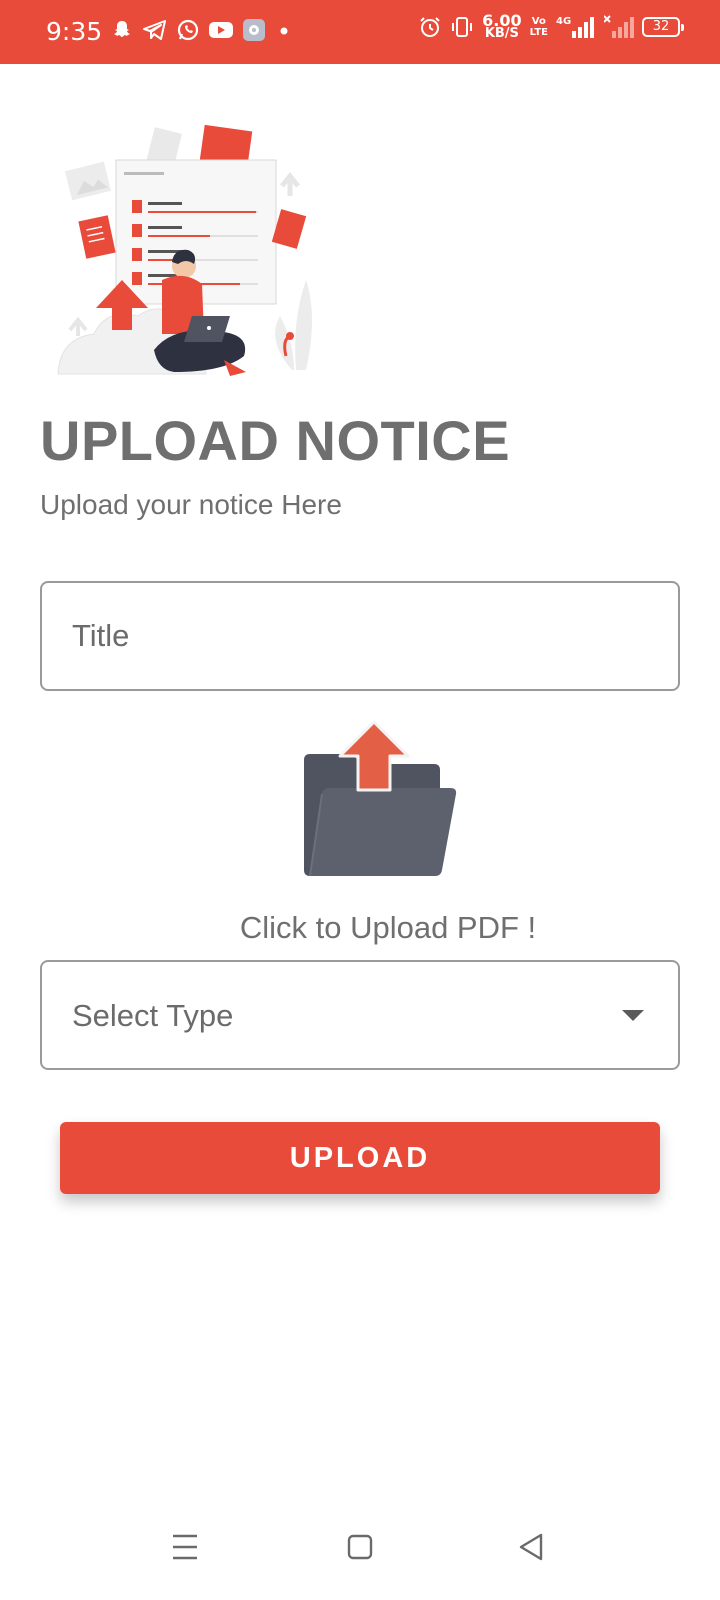 Image resolution: width=720 pixels, height=1600 pixels. I want to click on youtube-icon, so click(221, 30).